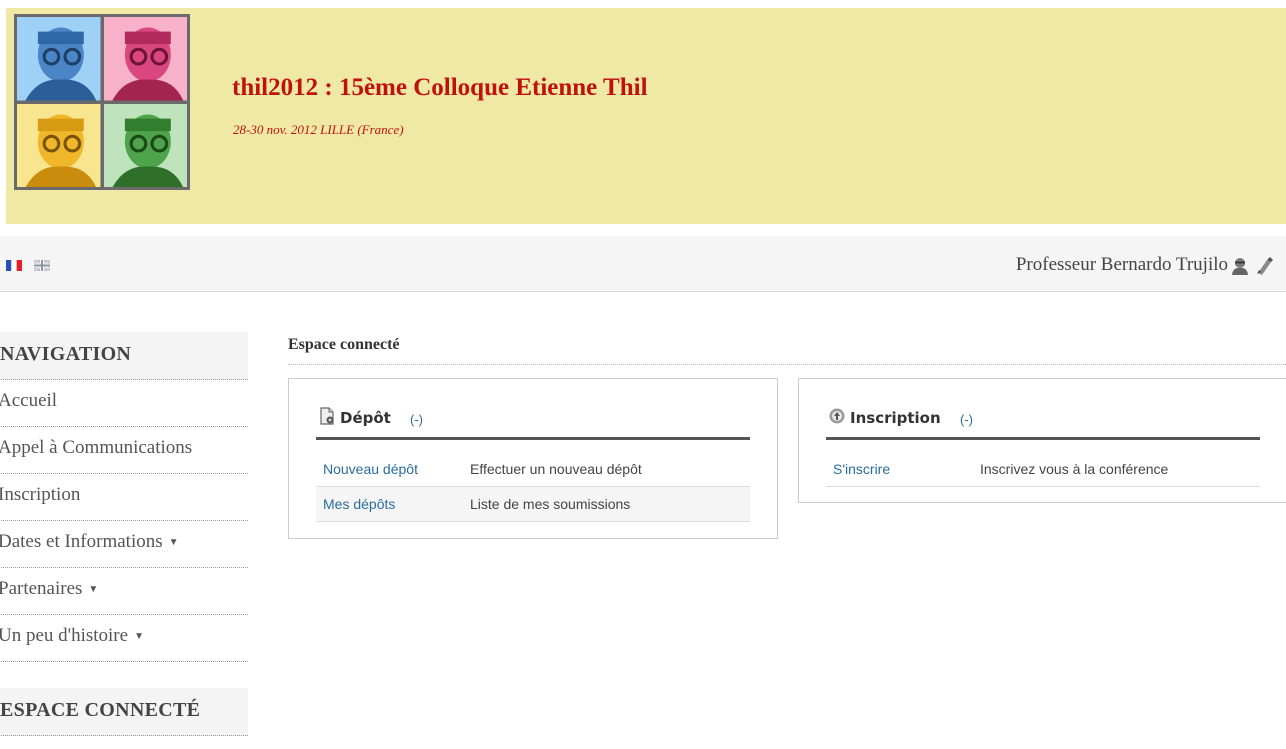 This screenshot has height=749, width=1286. Describe the element at coordinates (59, 59) in the screenshot. I see `logo-tile-blue` at that location.